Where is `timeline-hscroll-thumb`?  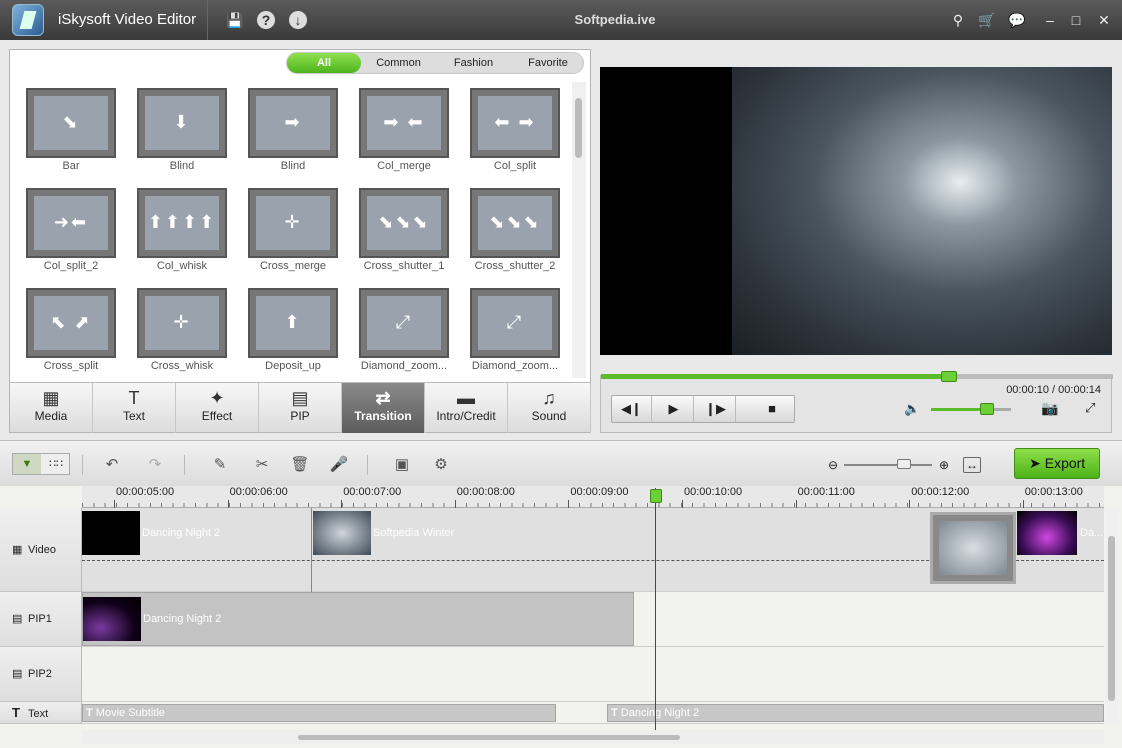
timeline-hscroll-thumb is located at coordinates (489, 737).